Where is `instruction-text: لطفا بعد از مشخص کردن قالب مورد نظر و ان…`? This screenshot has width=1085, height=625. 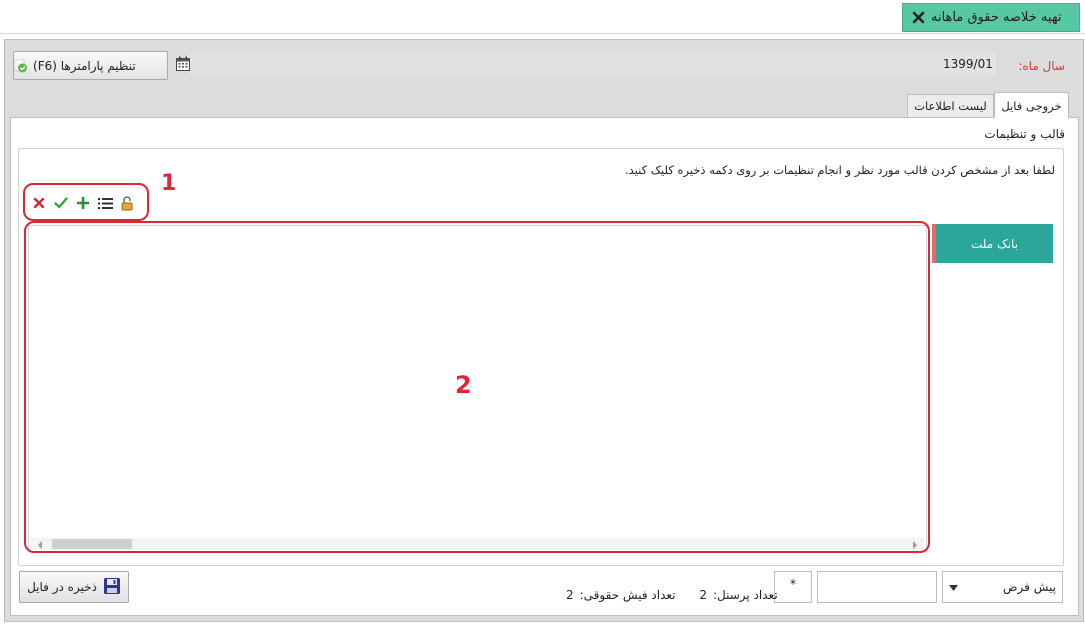 instruction-text: لطفا بعد از مشخص کردن قالب مورد نظر و ان… is located at coordinates (840, 170).